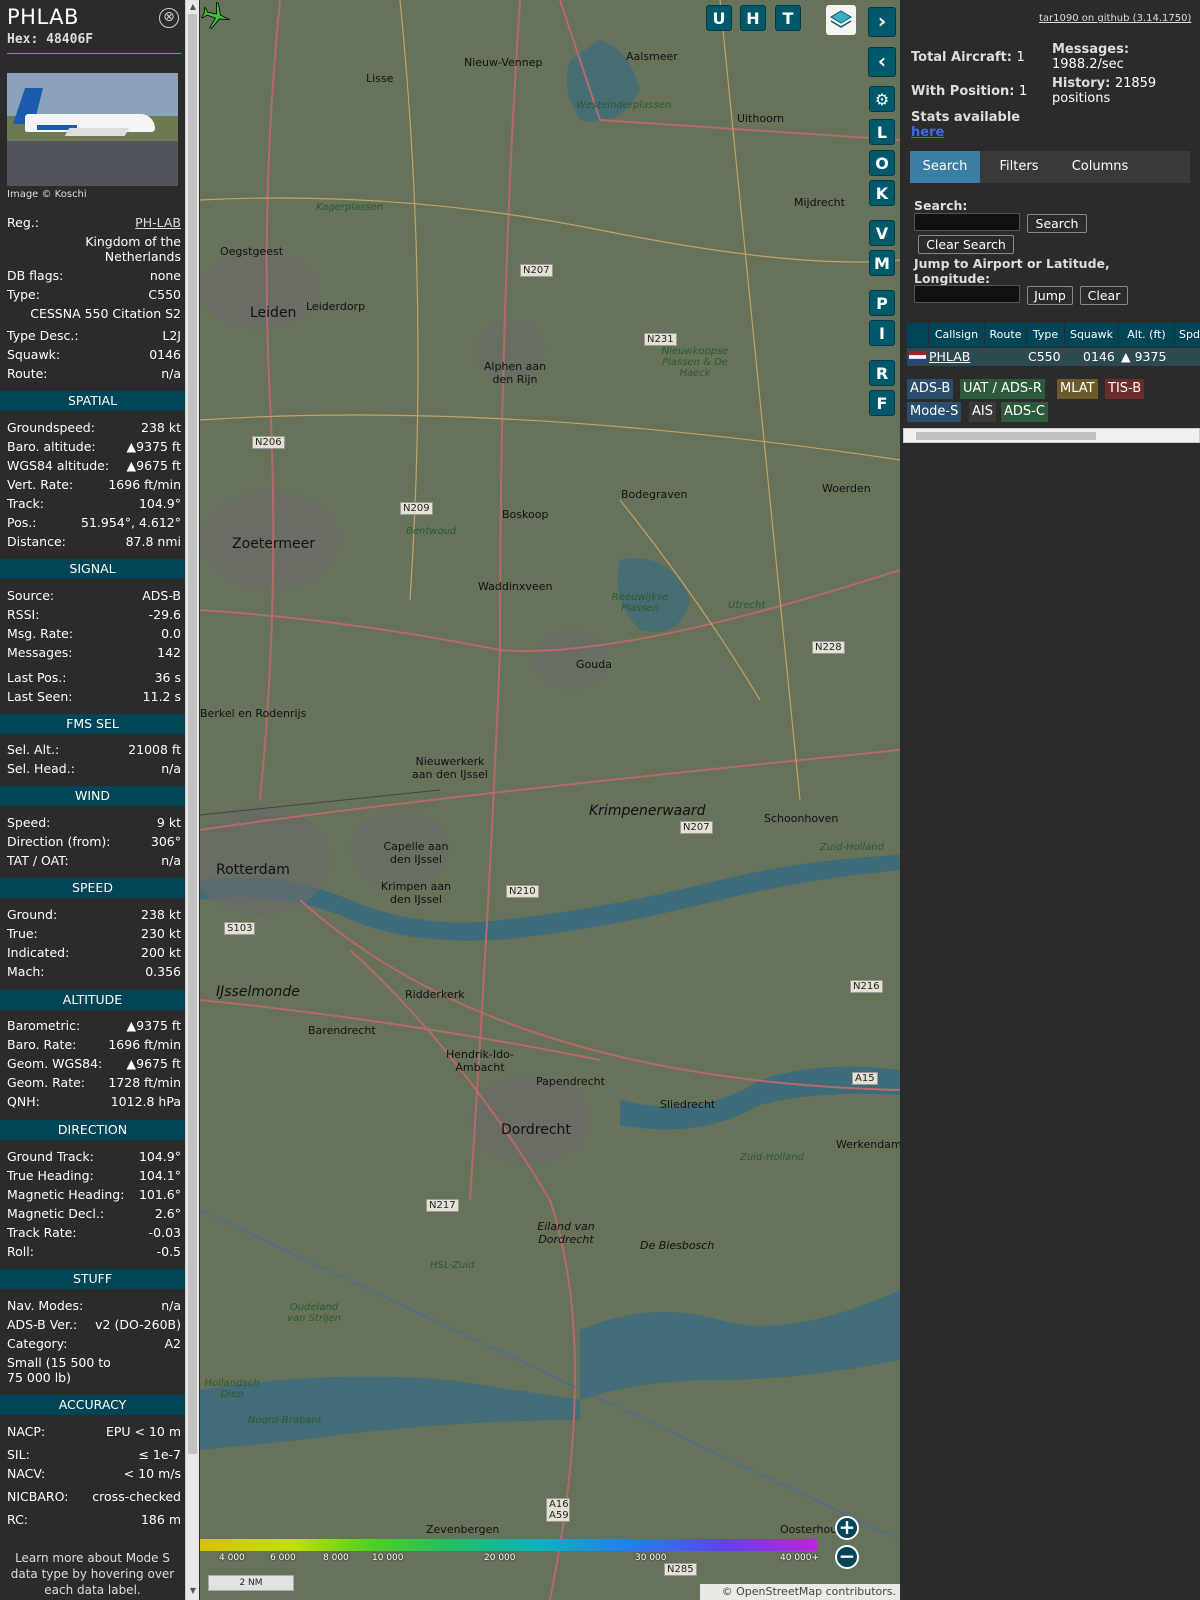 The height and width of the screenshot is (1600, 1200). Describe the element at coordinates (1057, 223) in the screenshot. I see `search-button: Search` at that location.